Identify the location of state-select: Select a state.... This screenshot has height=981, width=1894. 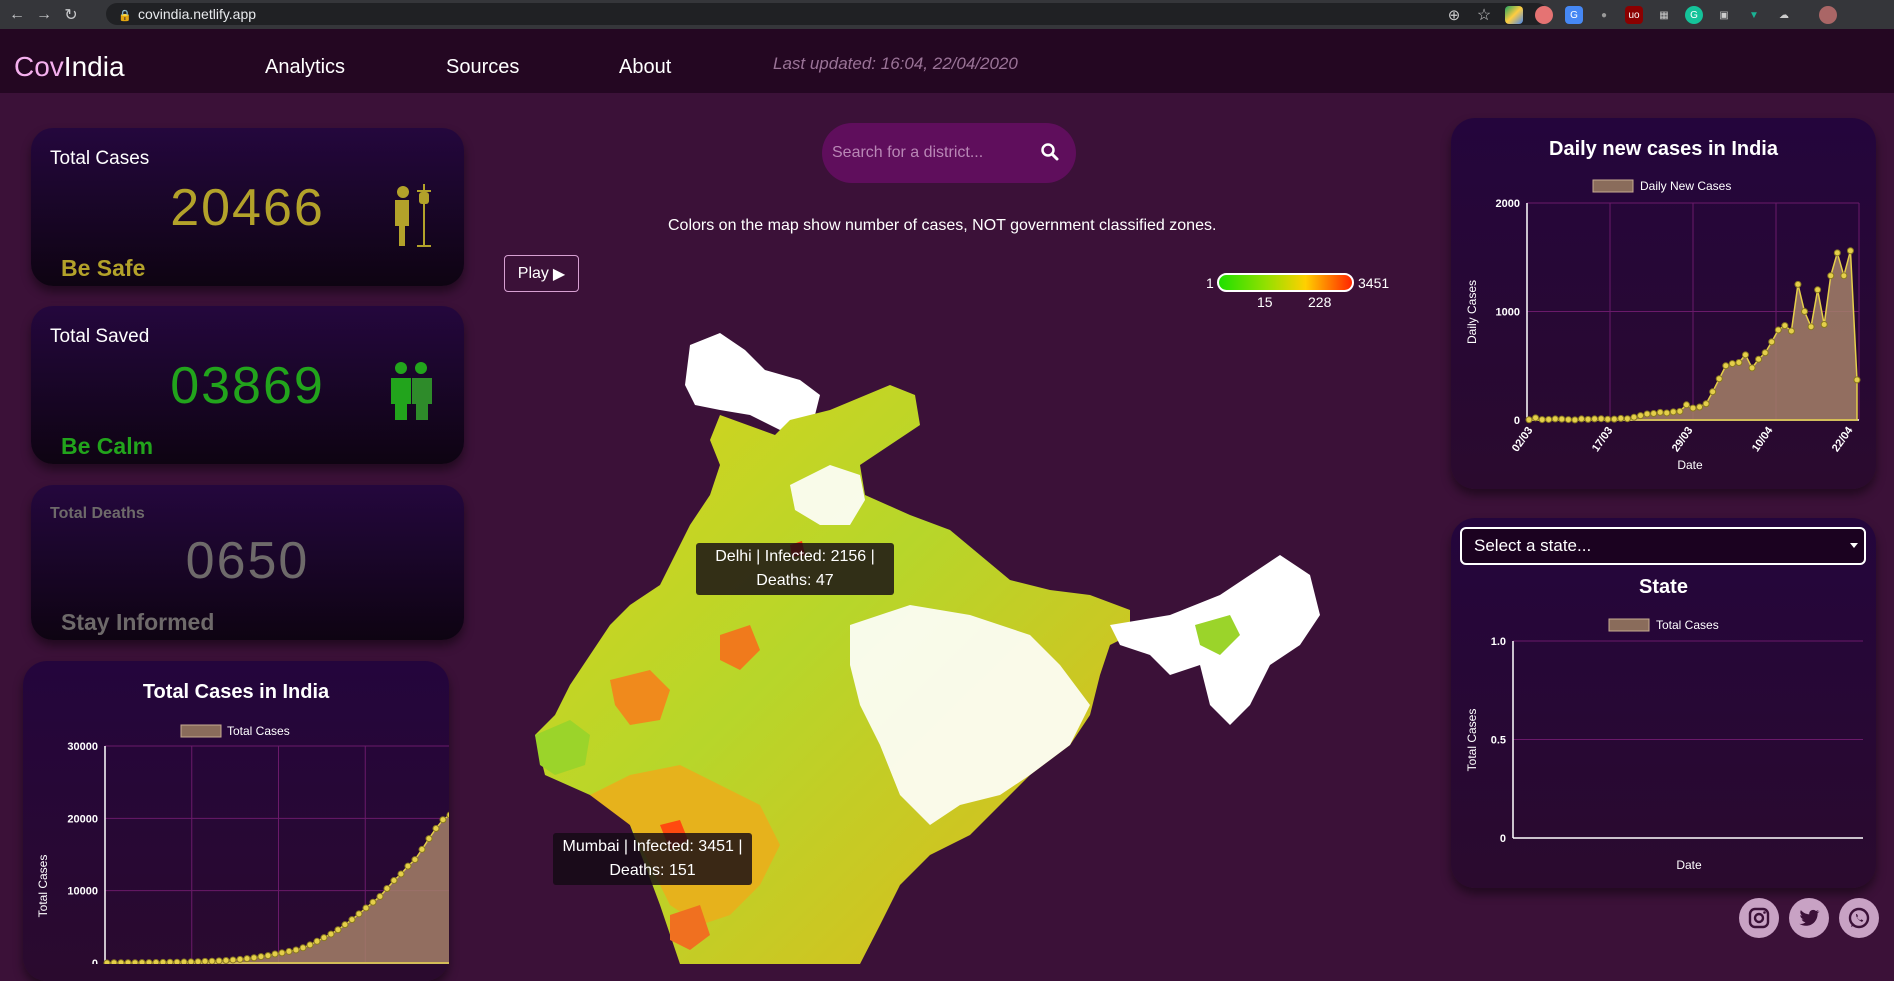
(1663, 546).